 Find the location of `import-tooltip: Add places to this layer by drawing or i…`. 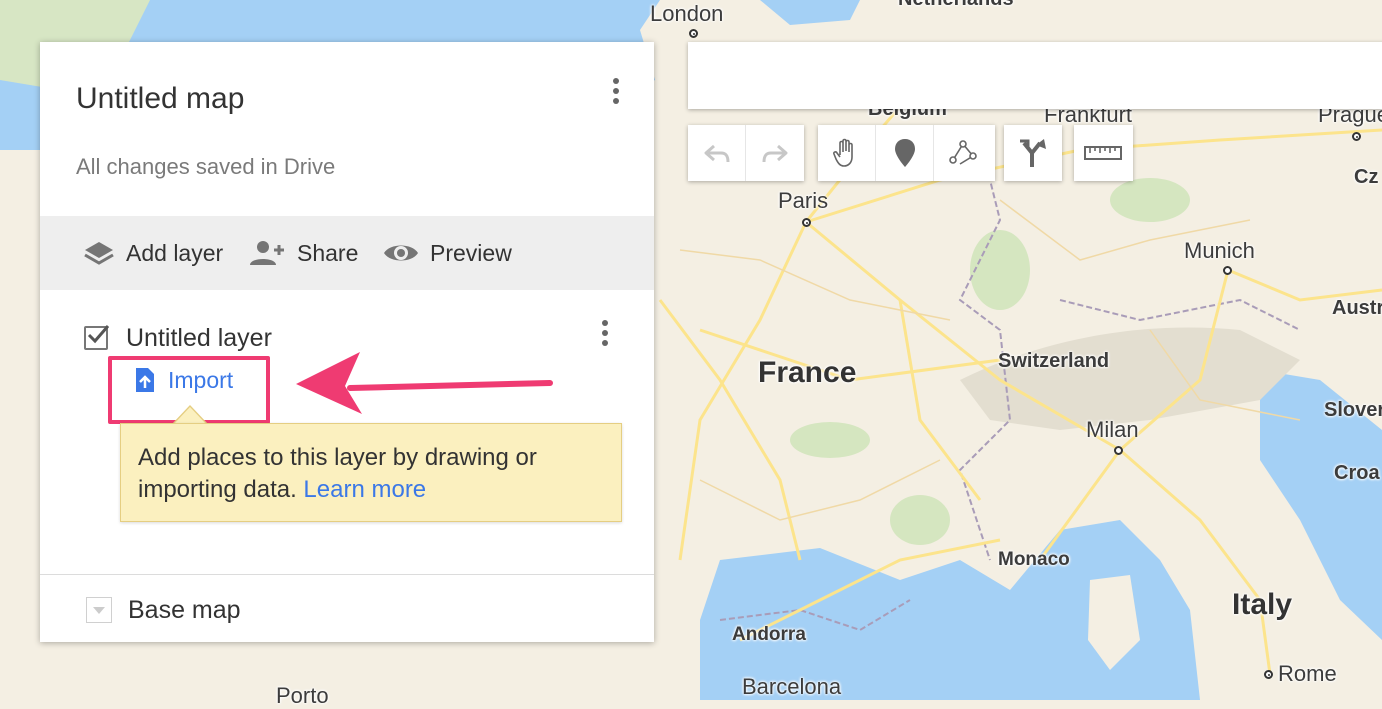

import-tooltip: Add places to this layer by drawing or i… is located at coordinates (371, 472).